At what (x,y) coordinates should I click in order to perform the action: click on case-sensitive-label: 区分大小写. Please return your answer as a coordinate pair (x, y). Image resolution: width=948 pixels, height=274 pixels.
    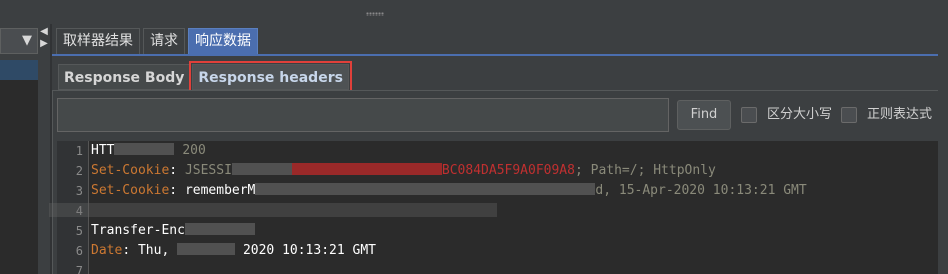
    Looking at the image, I should click on (800, 114).